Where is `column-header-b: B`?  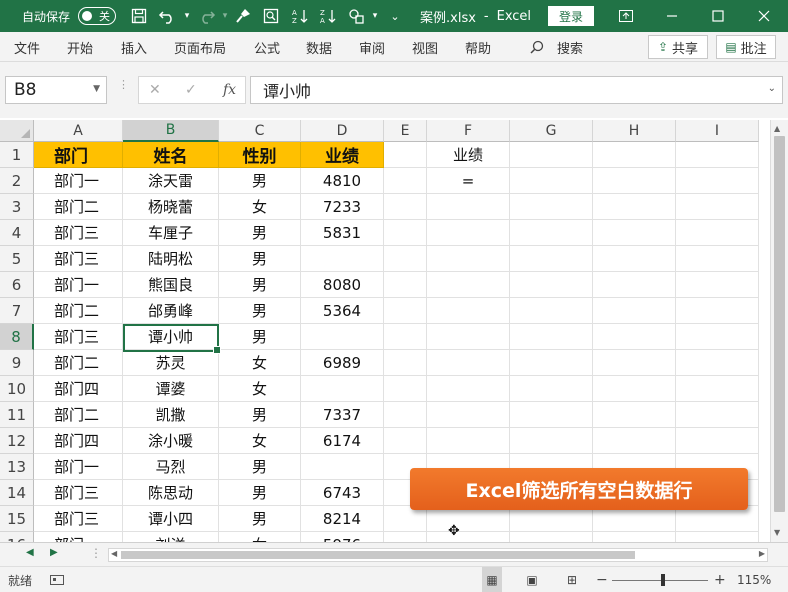
column-header-b: B is located at coordinates (171, 131).